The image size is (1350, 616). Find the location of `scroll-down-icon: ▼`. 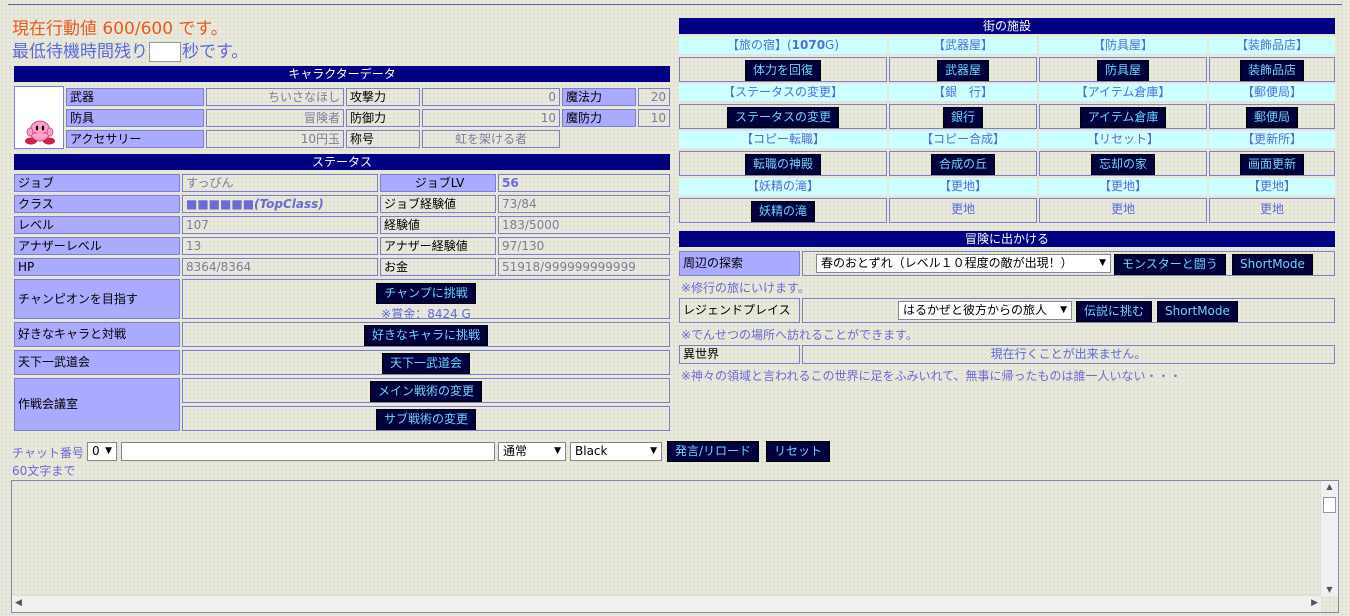

scroll-down-icon: ▼ is located at coordinates (1329, 590).